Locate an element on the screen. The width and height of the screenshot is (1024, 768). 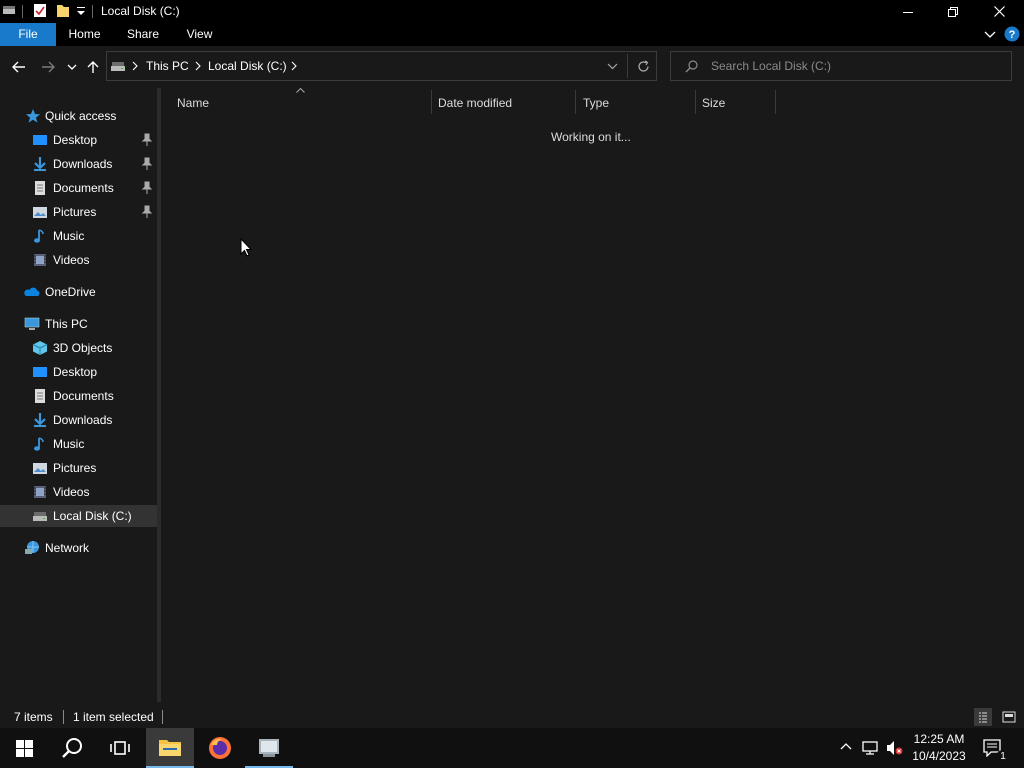
onedrive-icon is located at coordinates (31, 292).